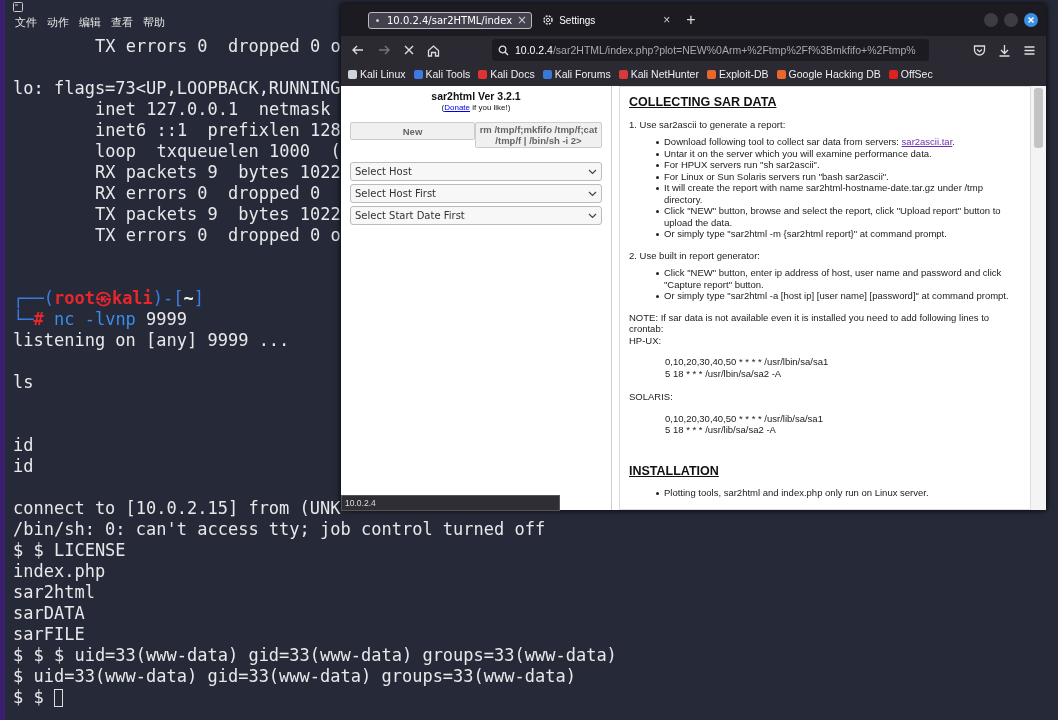  What do you see at coordinates (154, 22) in the screenshot?
I see `menu-item: 帮助` at bounding box center [154, 22].